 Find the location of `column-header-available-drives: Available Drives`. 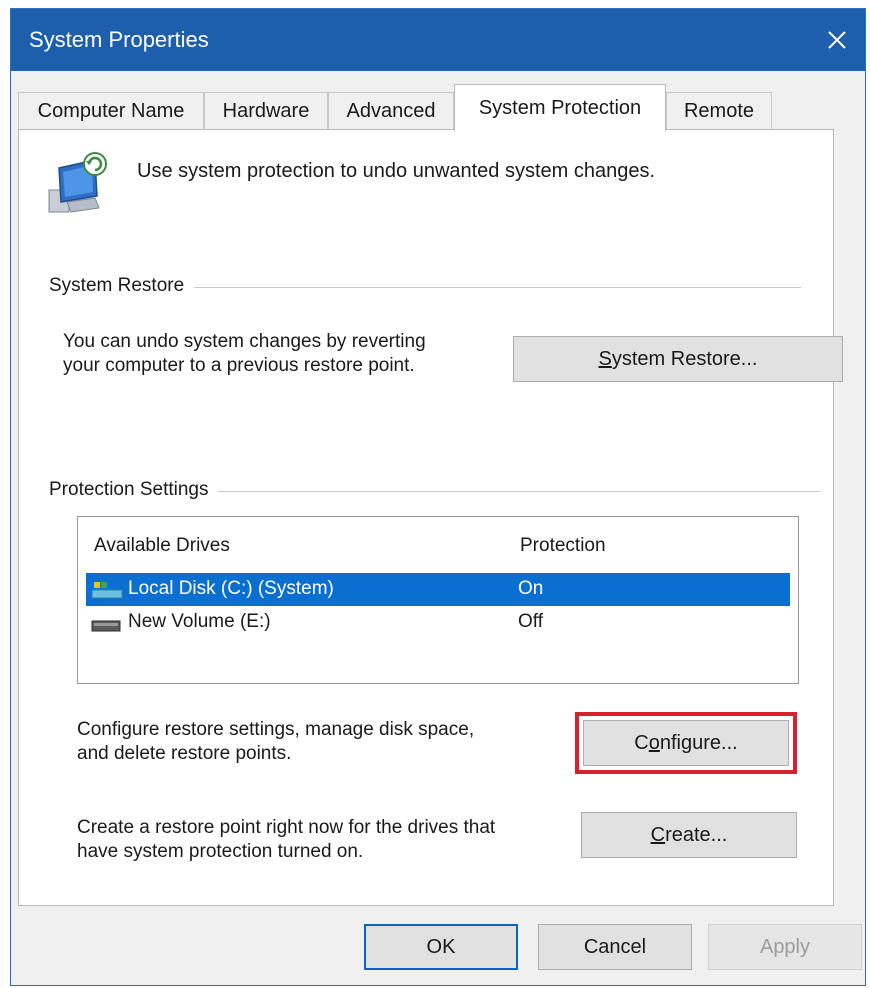

column-header-available-drives: Available Drives is located at coordinates (162, 546).